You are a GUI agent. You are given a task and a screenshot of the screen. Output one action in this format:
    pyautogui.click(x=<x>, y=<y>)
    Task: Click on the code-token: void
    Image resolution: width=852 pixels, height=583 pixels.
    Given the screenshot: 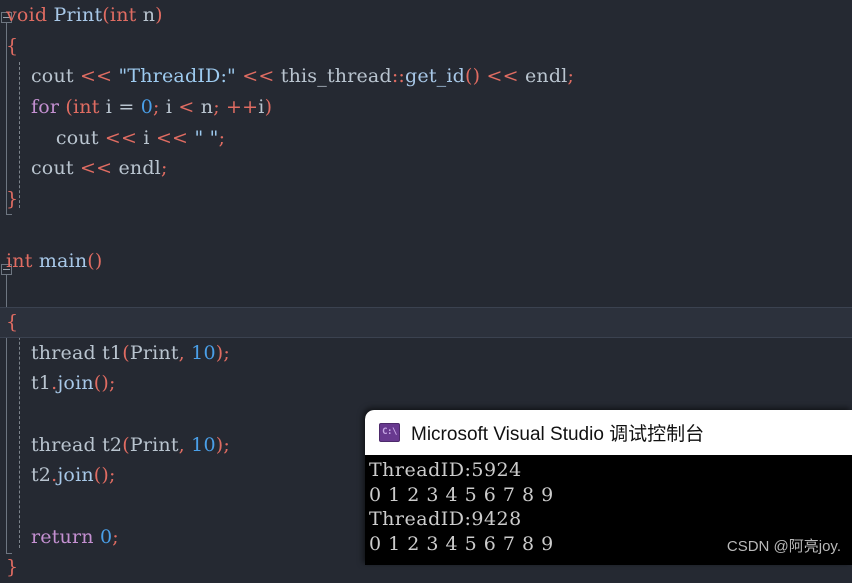 What is the action you would take?
    pyautogui.click(x=27, y=15)
    